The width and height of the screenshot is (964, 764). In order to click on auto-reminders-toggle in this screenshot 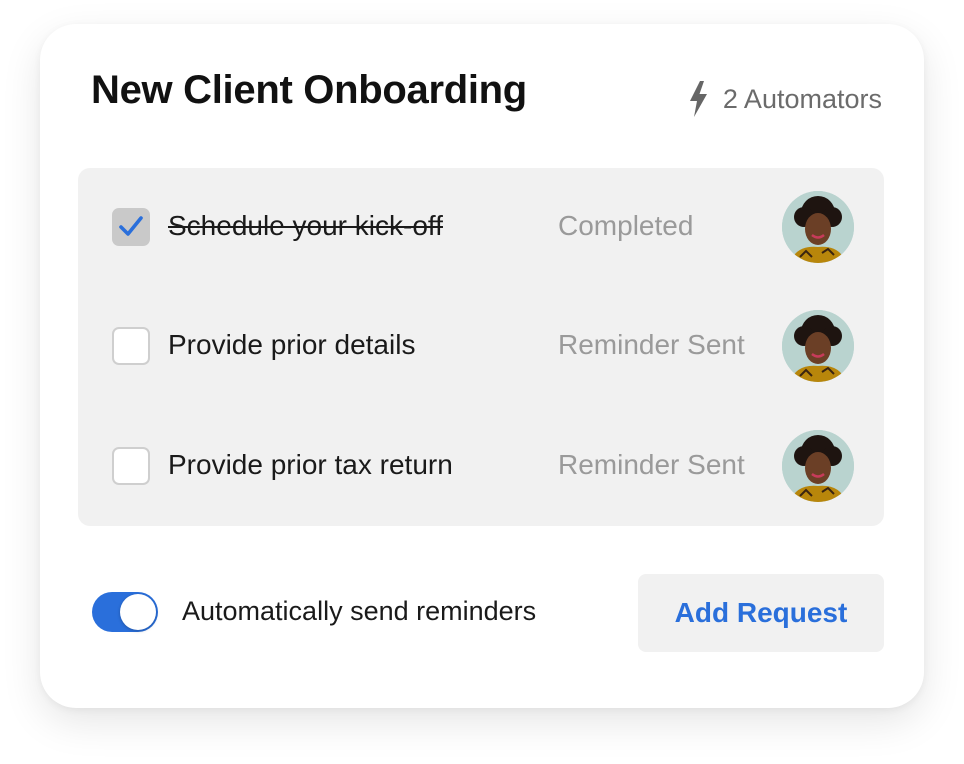, I will do `click(125, 612)`.